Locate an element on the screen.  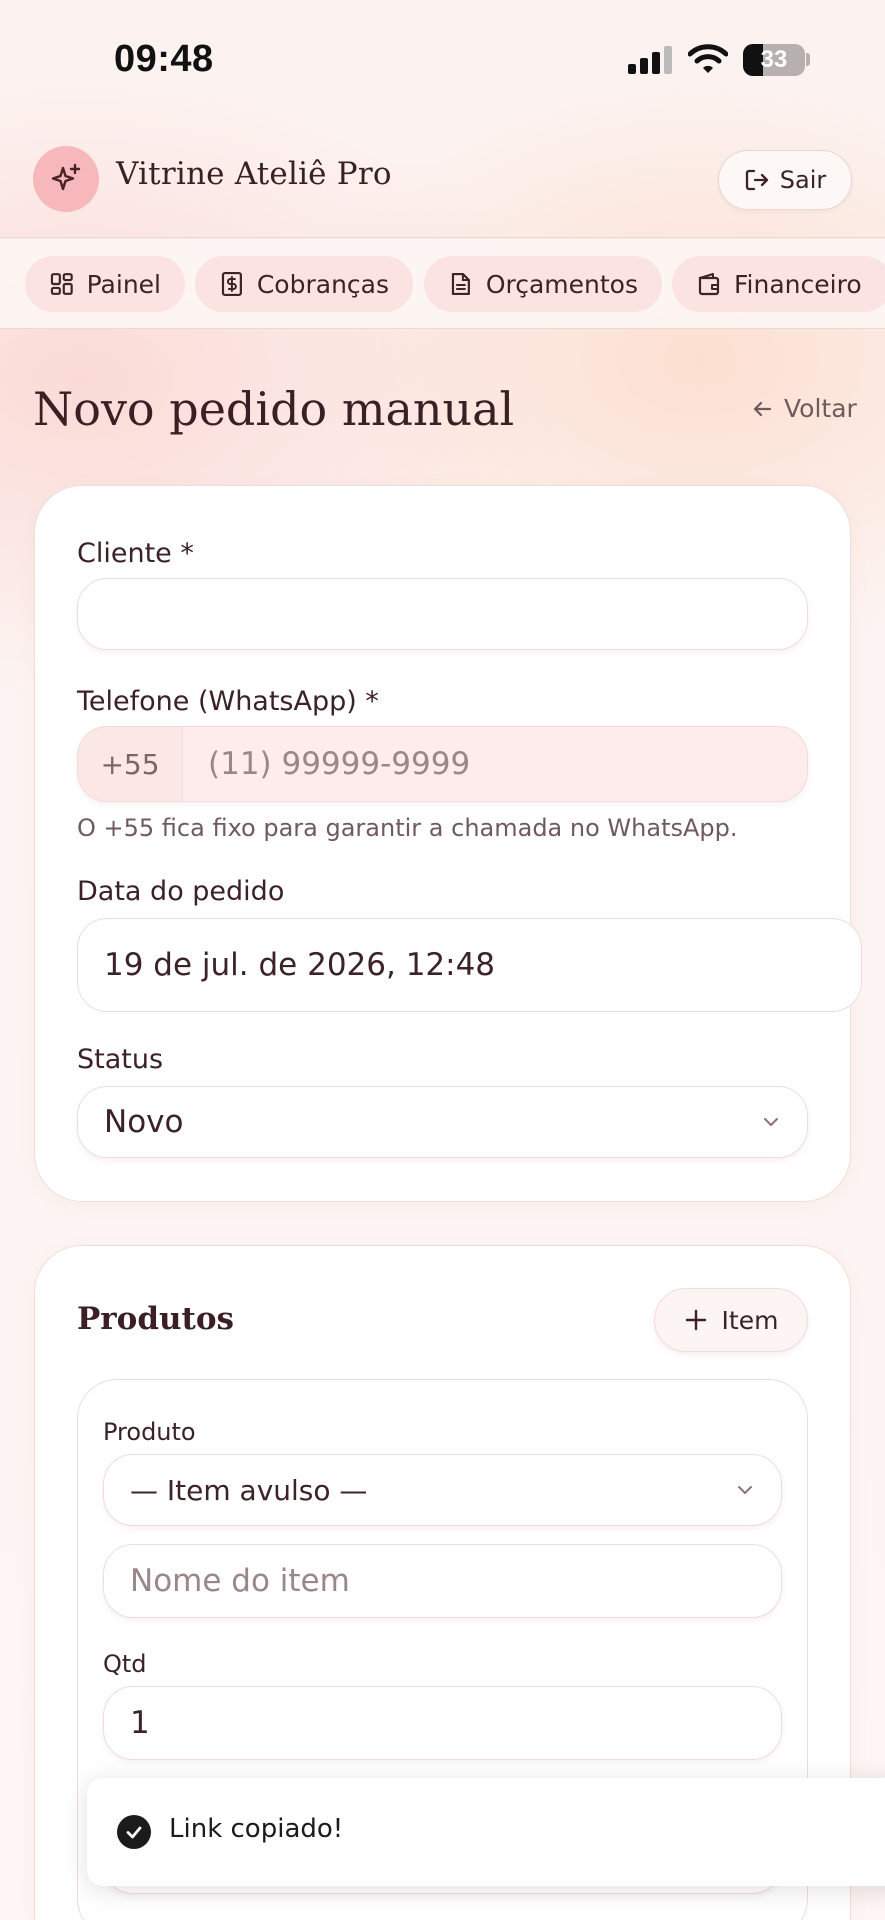
logout-button: Sair is located at coordinates (785, 180).